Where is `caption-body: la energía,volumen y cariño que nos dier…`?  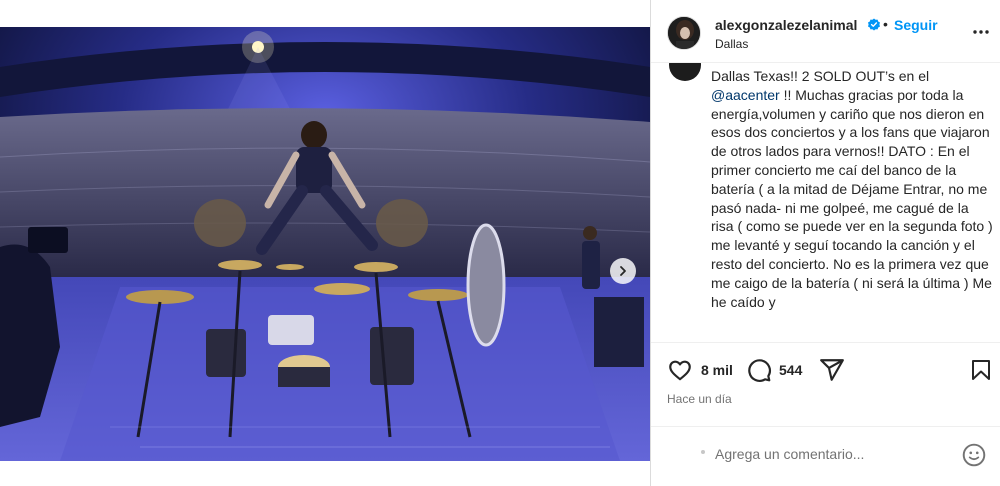 caption-body: la energía,volumen y cariño que nos dier… is located at coordinates (852, 198).